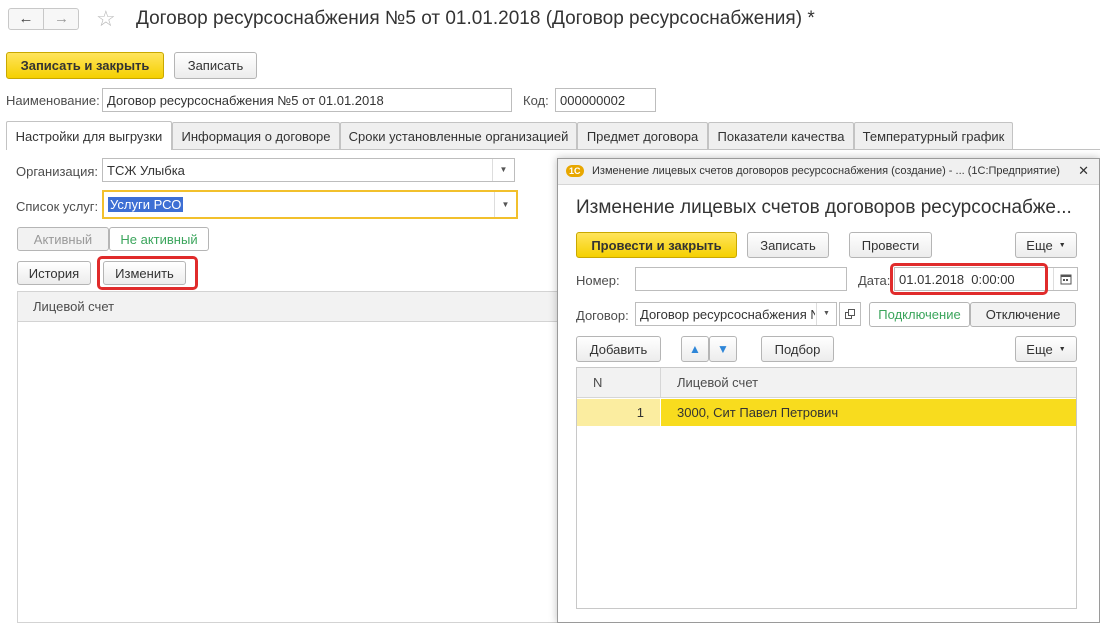 The height and width of the screenshot is (623, 1100). What do you see at coordinates (89, 135) in the screenshot?
I see `tab-export-settings: Настройки для выгрузки` at bounding box center [89, 135].